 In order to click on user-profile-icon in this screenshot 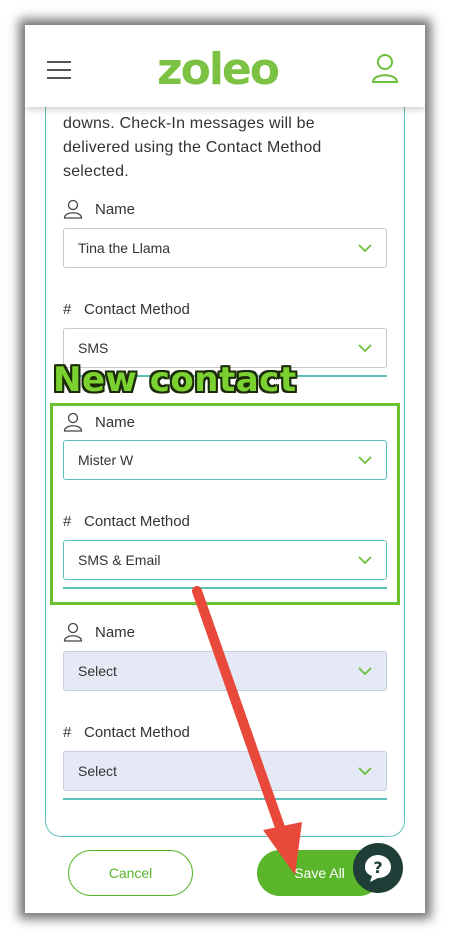, I will do `click(385, 68)`.